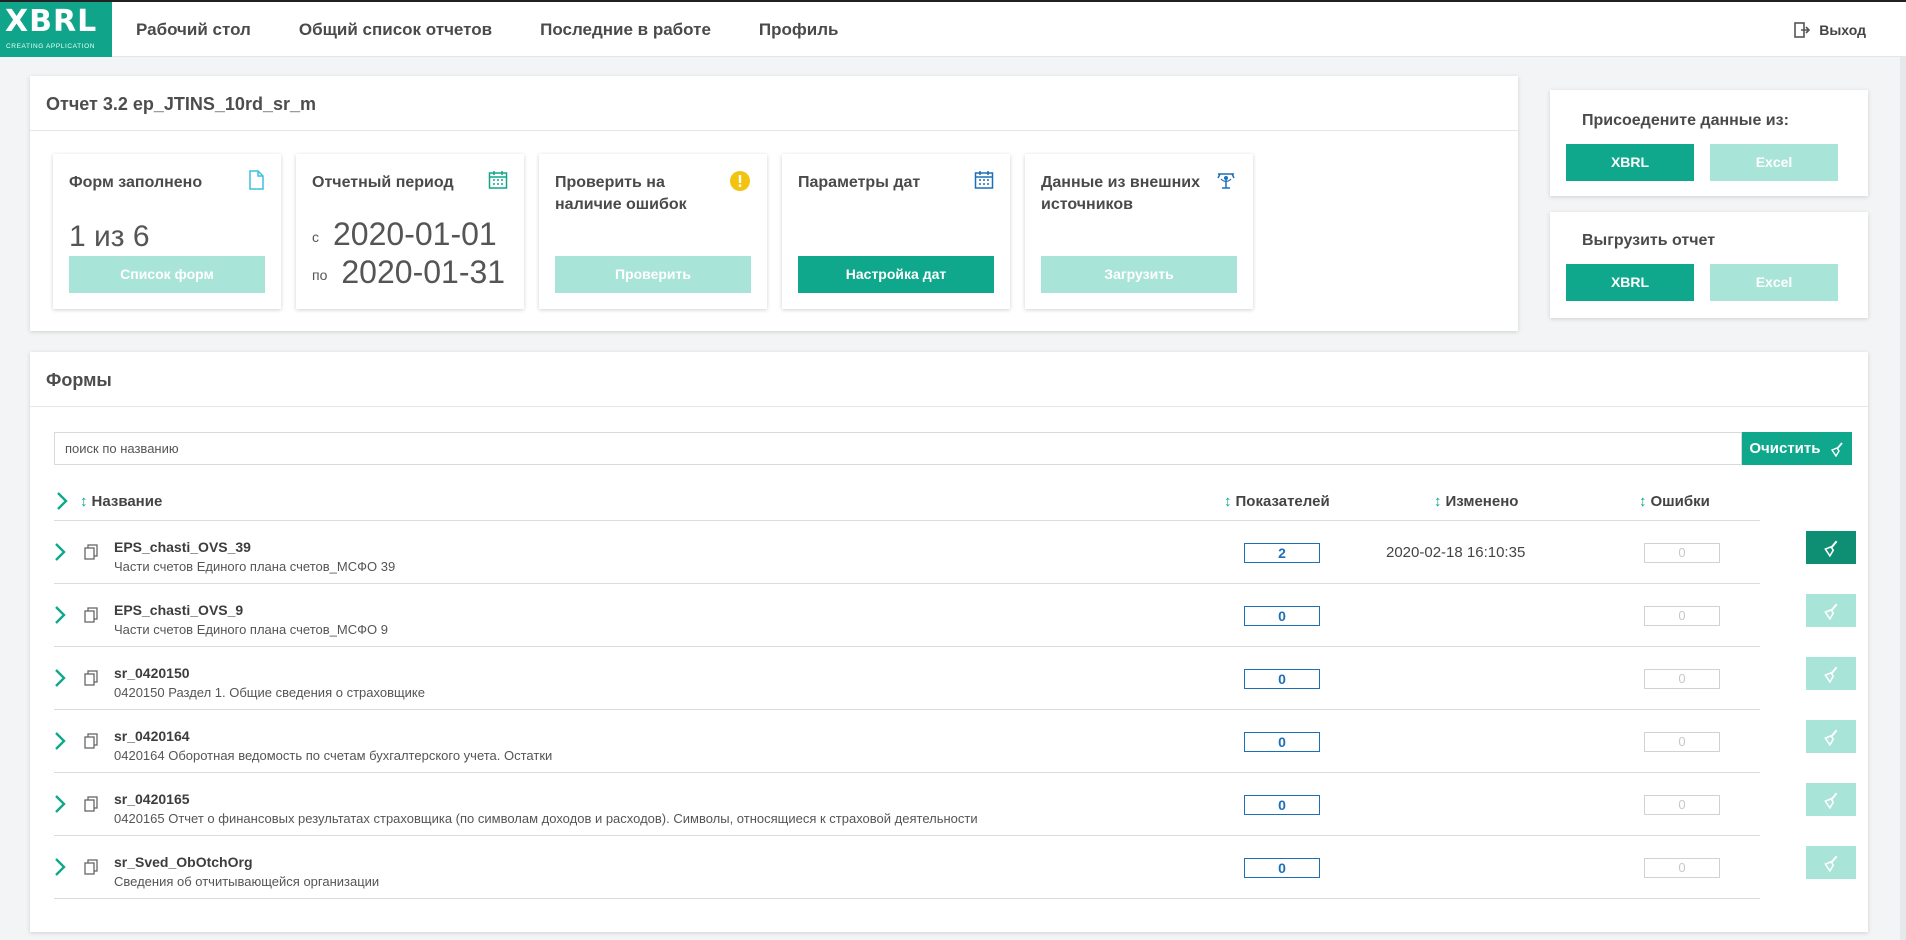 Image resolution: width=1906 pixels, height=940 pixels. I want to click on tile-reporting-period: Отчетный период с 2020-01-01 по 2020-01-31, so click(410, 231).